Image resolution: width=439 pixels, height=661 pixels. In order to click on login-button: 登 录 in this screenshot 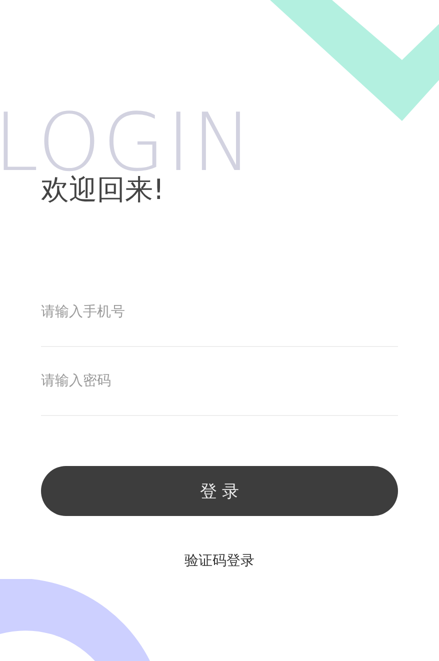, I will do `click(219, 491)`.